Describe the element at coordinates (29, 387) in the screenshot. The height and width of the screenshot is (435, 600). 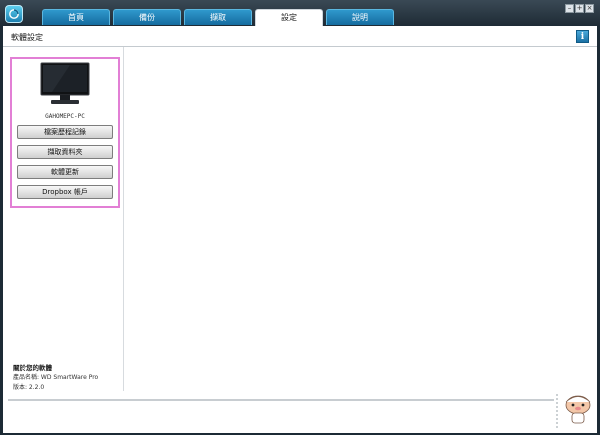
I see `about-version: 版本: 2.2.0` at that location.